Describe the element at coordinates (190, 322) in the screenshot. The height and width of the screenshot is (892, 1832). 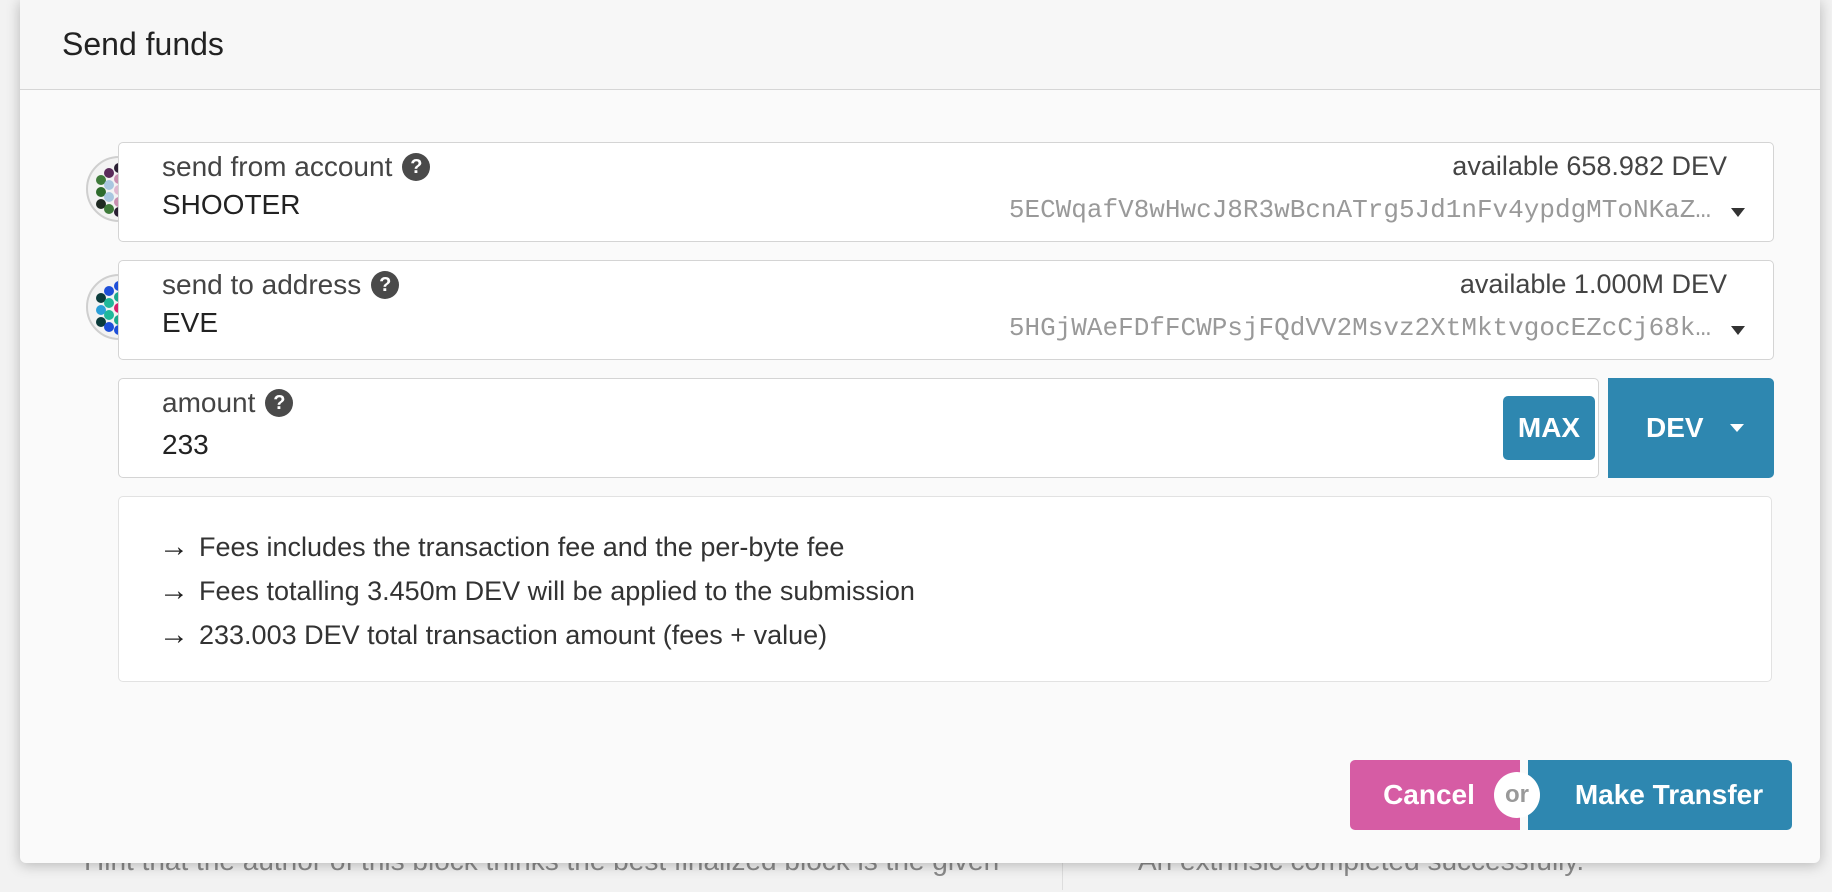
I see `to-account-name: EVE` at that location.